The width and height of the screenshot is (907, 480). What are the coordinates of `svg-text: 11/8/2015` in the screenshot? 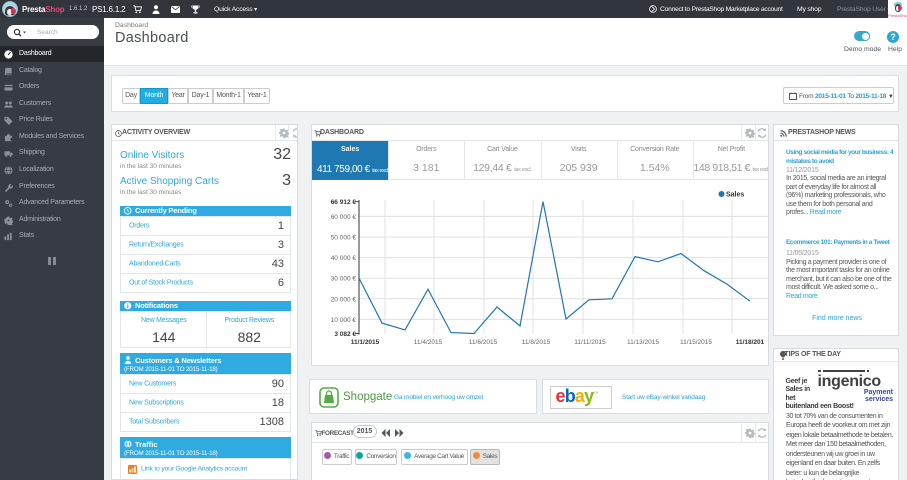 It's located at (536, 342).